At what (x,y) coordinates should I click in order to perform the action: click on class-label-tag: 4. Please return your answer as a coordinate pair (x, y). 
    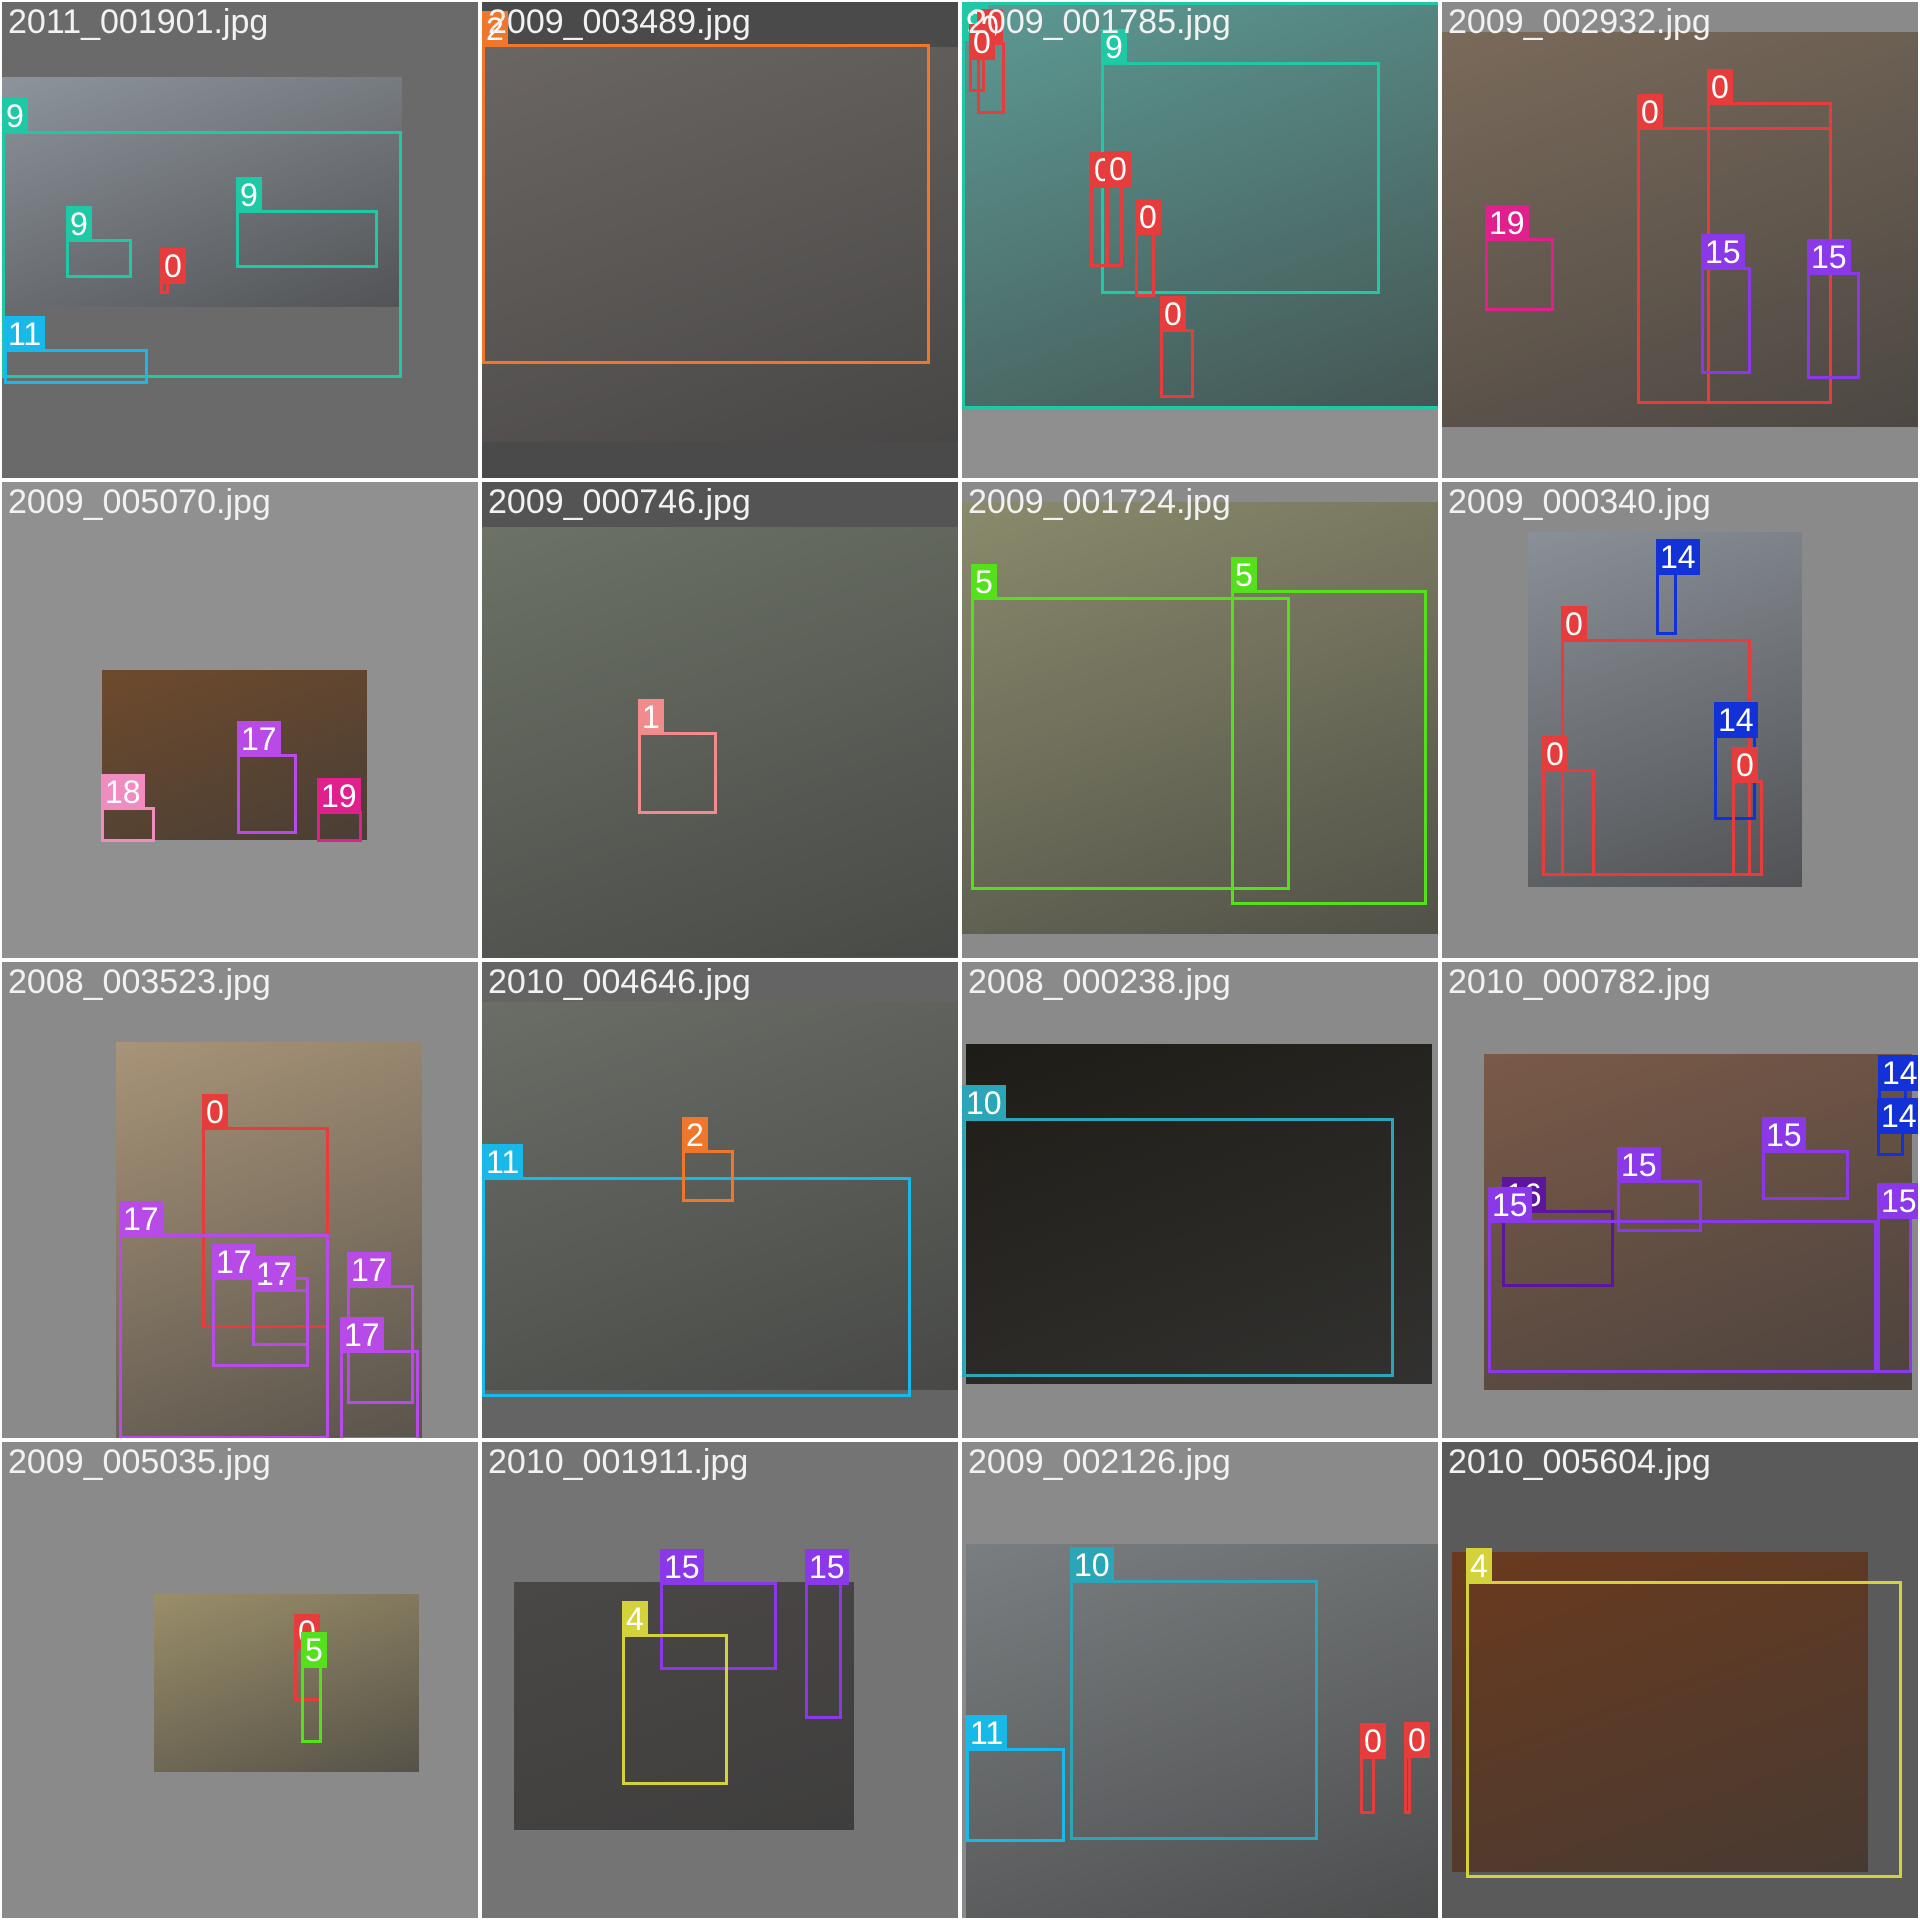
    Looking at the image, I should click on (635, 1619).